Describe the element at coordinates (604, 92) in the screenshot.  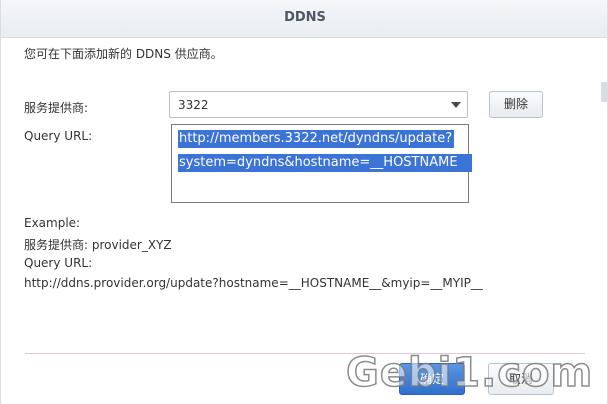
I see `scrollbar-edge` at that location.